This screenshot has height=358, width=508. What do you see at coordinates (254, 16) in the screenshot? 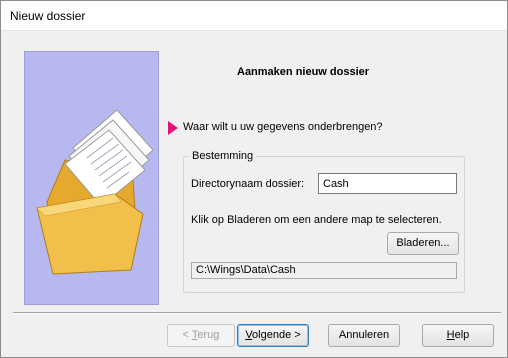
I see `title-bar: Nieuw dossier` at bounding box center [254, 16].